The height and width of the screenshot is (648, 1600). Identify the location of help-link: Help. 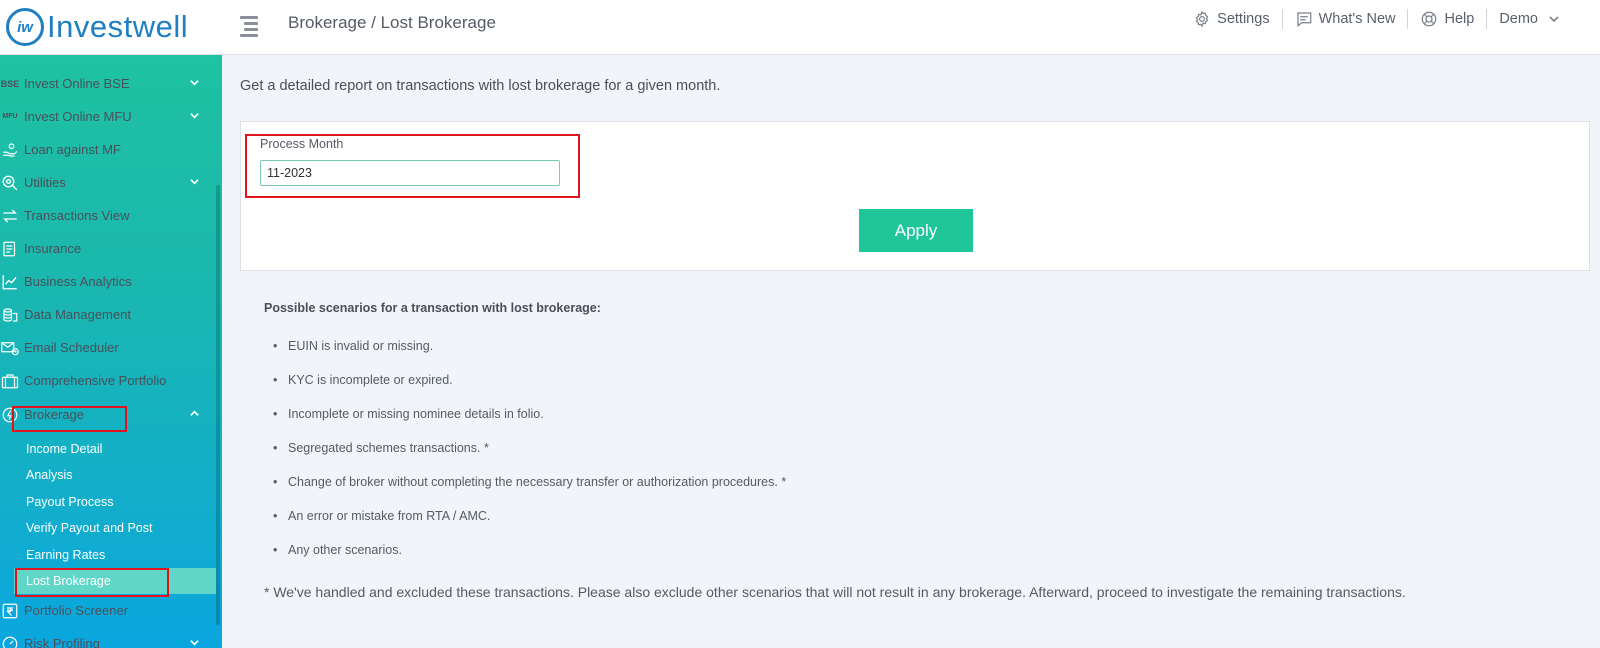
(1446, 19).